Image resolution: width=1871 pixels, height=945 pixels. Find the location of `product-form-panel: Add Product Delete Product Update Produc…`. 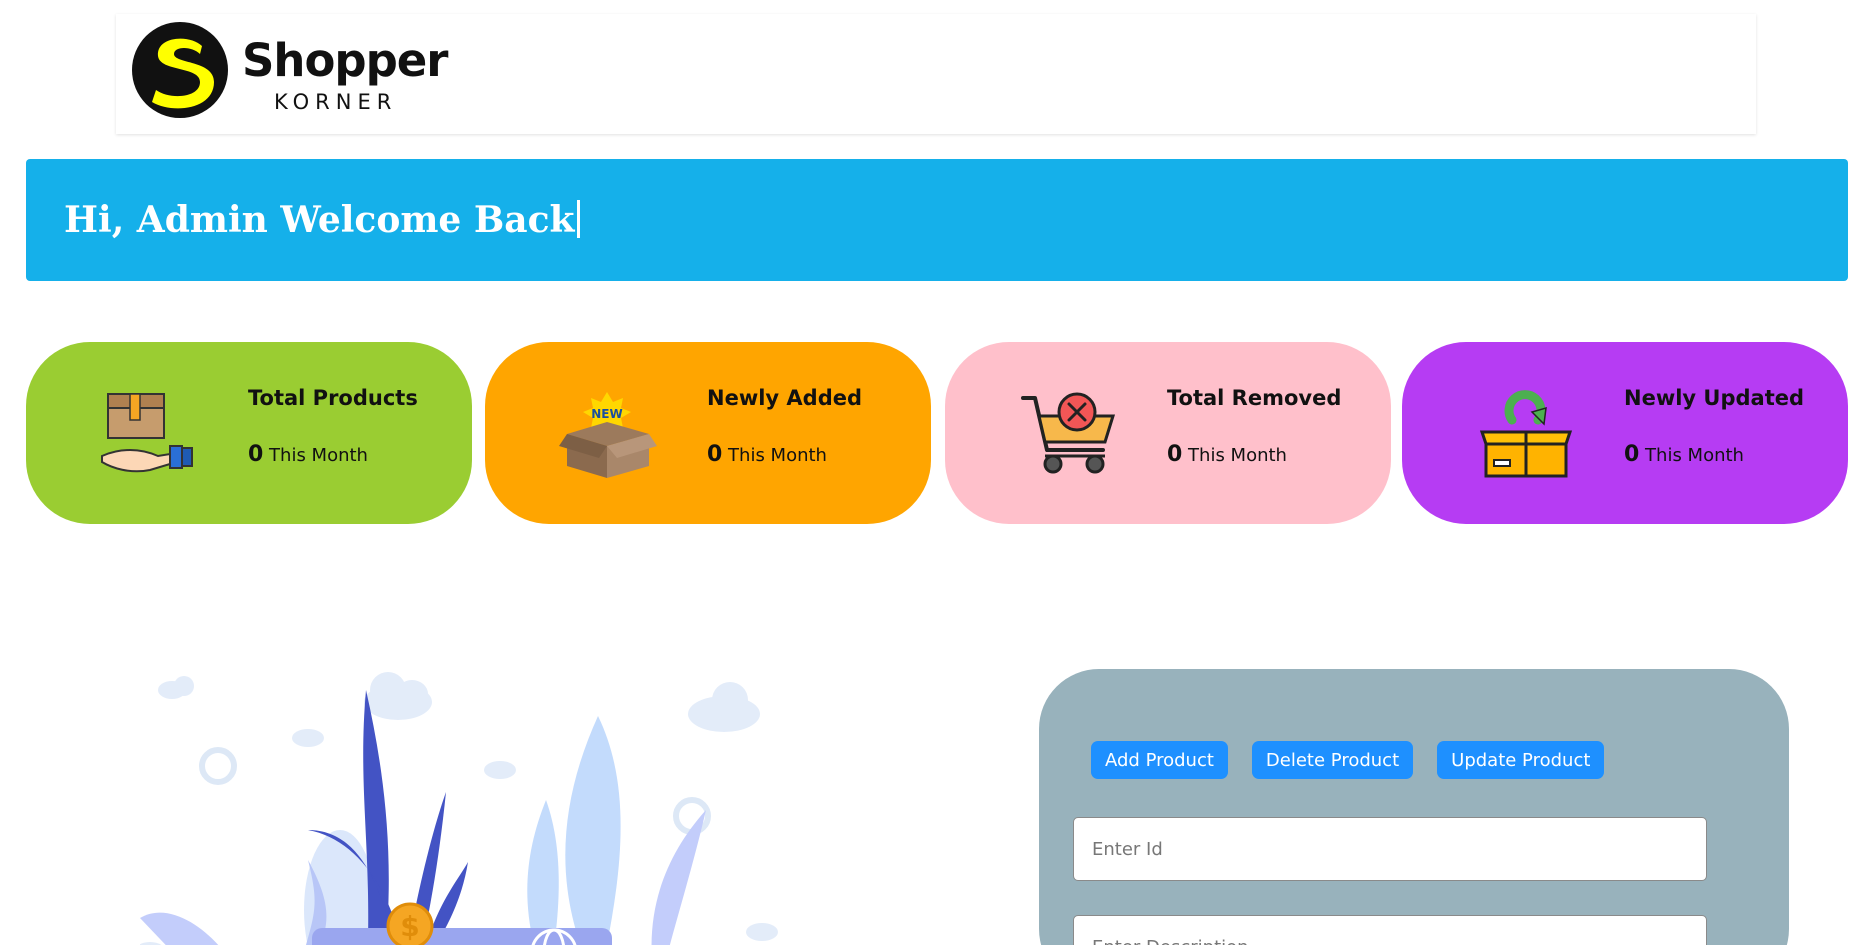

product-form-panel: Add Product Delete Product Update Produc… is located at coordinates (1414, 807).